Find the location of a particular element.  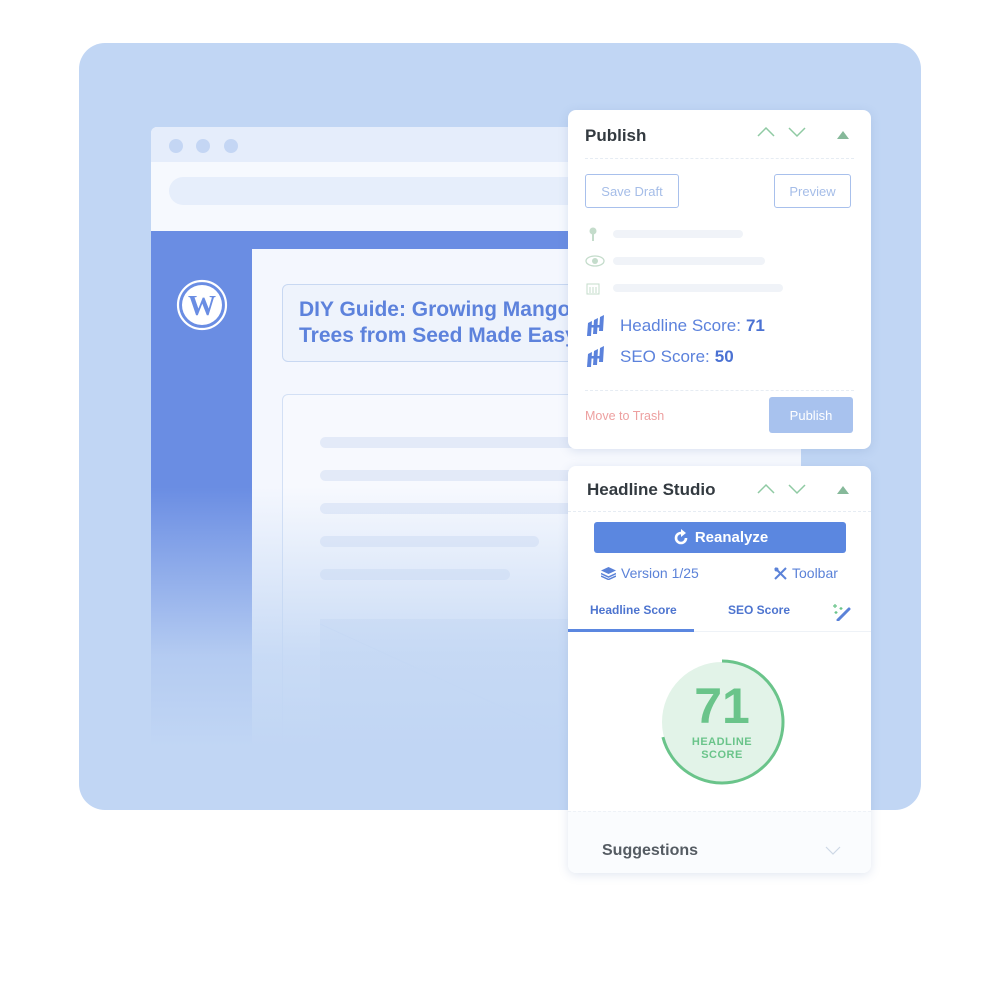

tools-icon is located at coordinates (780, 573).